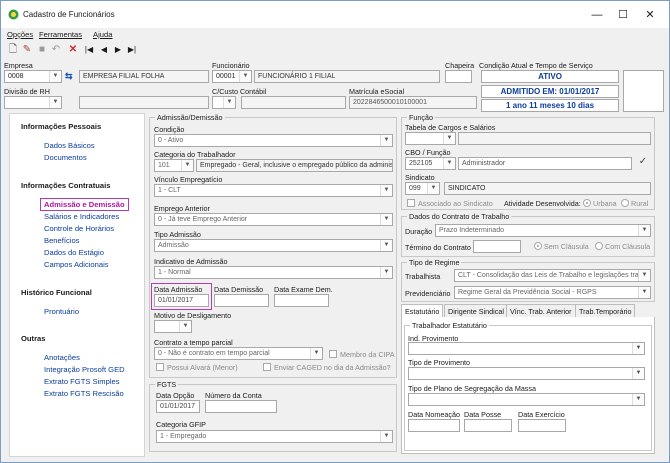  I want to click on sindicato-code-select: 099 ▼, so click(422, 188).